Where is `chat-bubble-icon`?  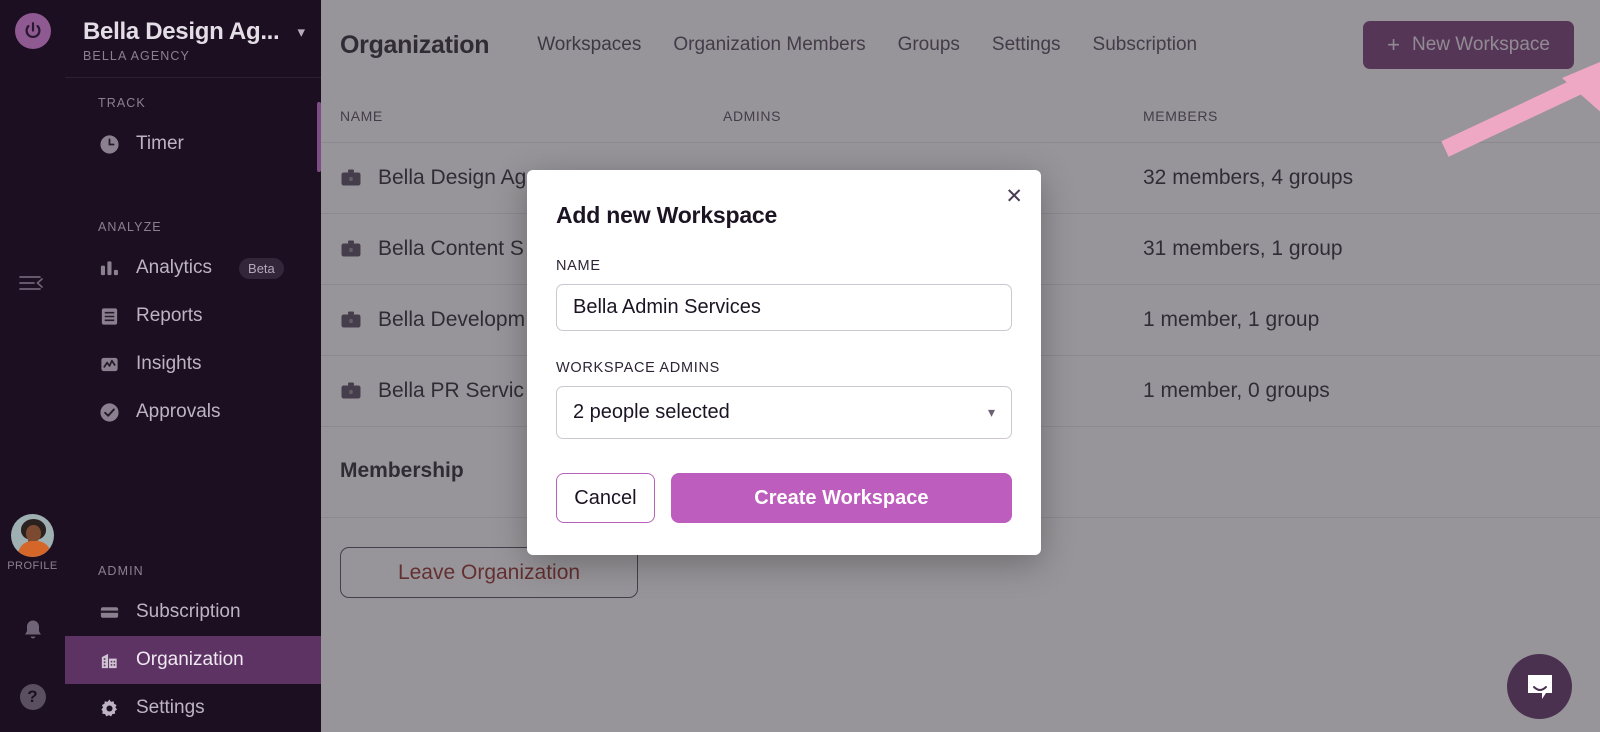 chat-bubble-icon is located at coordinates (1539, 686).